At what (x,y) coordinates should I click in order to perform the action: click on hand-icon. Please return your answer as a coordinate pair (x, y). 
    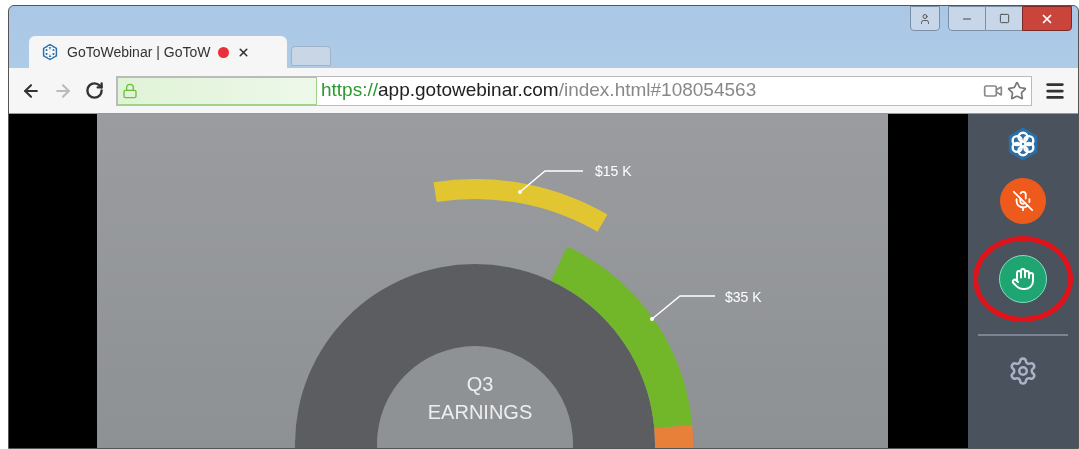
    Looking at the image, I should click on (1023, 279).